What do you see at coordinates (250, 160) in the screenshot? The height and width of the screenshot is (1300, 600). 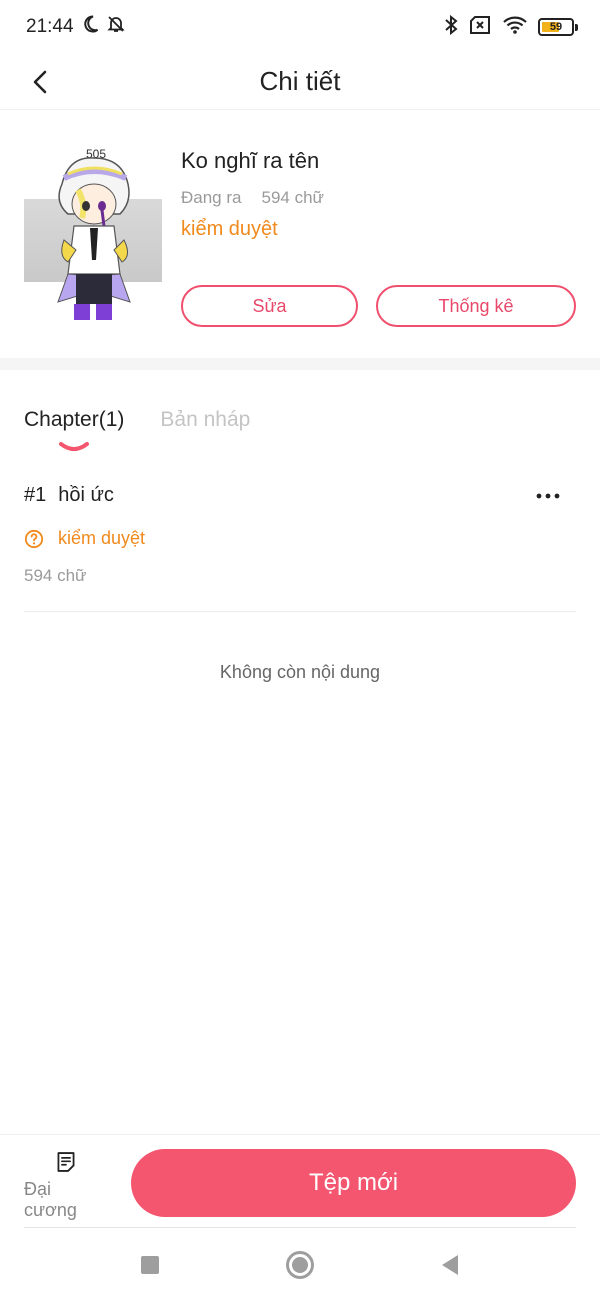 I see `story-title: Ko nghĩ ra tên` at bounding box center [250, 160].